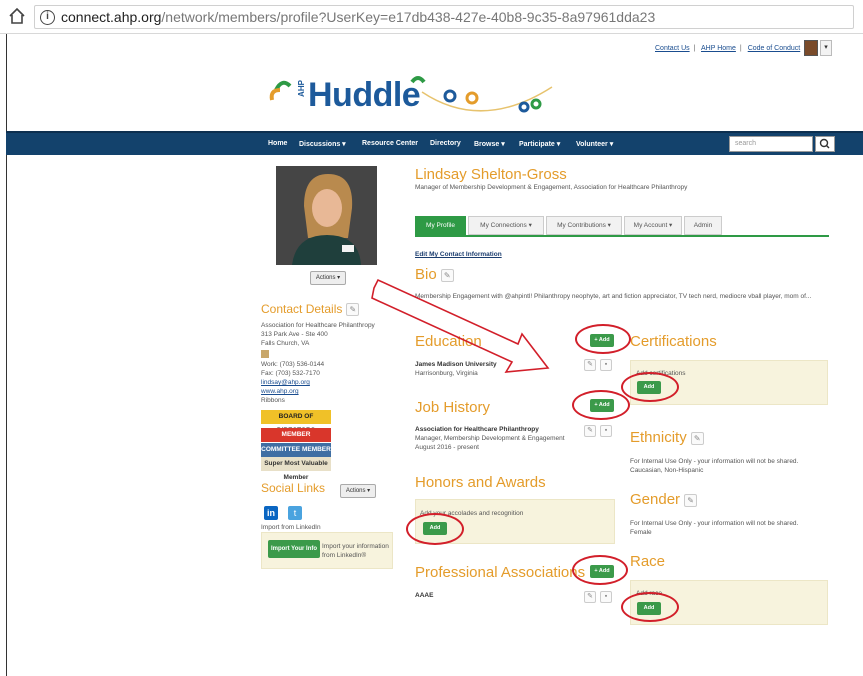 This screenshot has width=863, height=676. Describe the element at coordinates (774, 48) in the screenshot. I see `code-of-conduct-link: Code of Conduct` at that location.